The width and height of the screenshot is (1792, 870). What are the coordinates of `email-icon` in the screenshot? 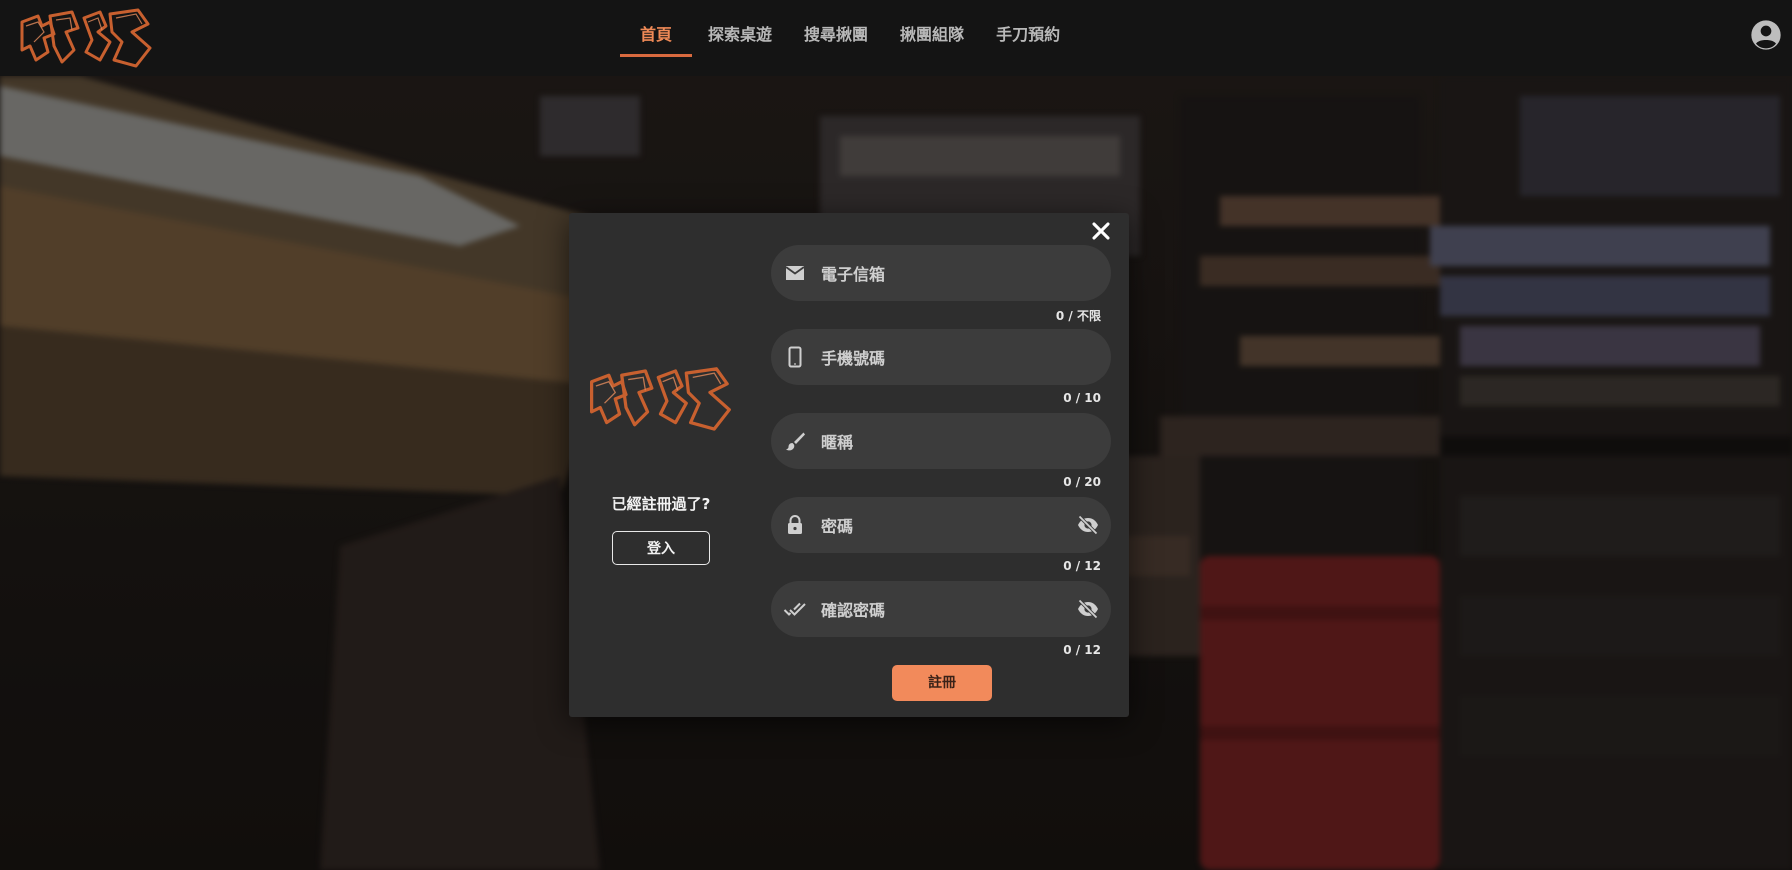 It's located at (795, 273).